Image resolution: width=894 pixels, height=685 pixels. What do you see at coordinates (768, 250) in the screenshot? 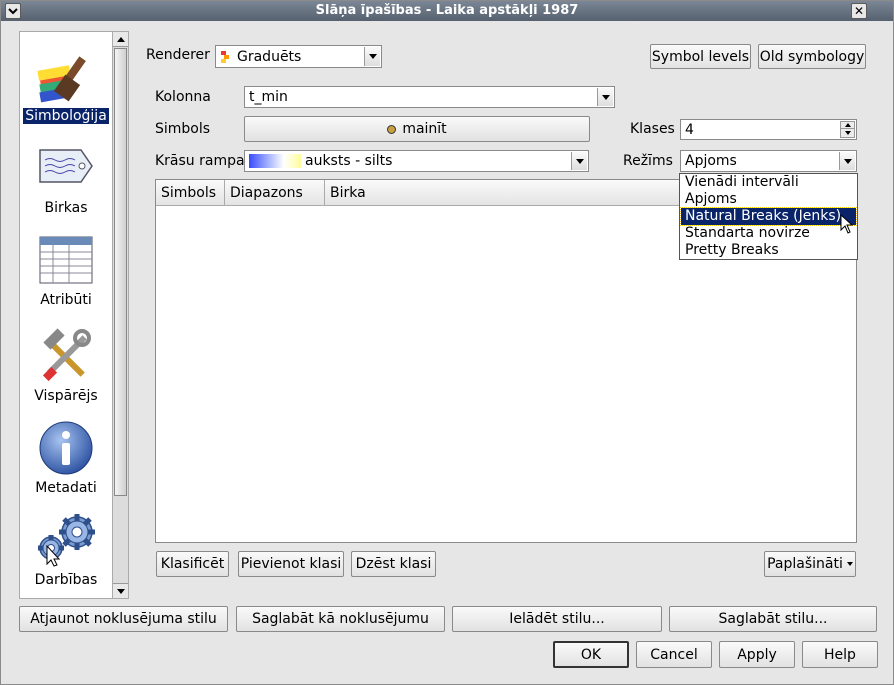
I see `mode-option: Pretty Breaks` at bounding box center [768, 250].